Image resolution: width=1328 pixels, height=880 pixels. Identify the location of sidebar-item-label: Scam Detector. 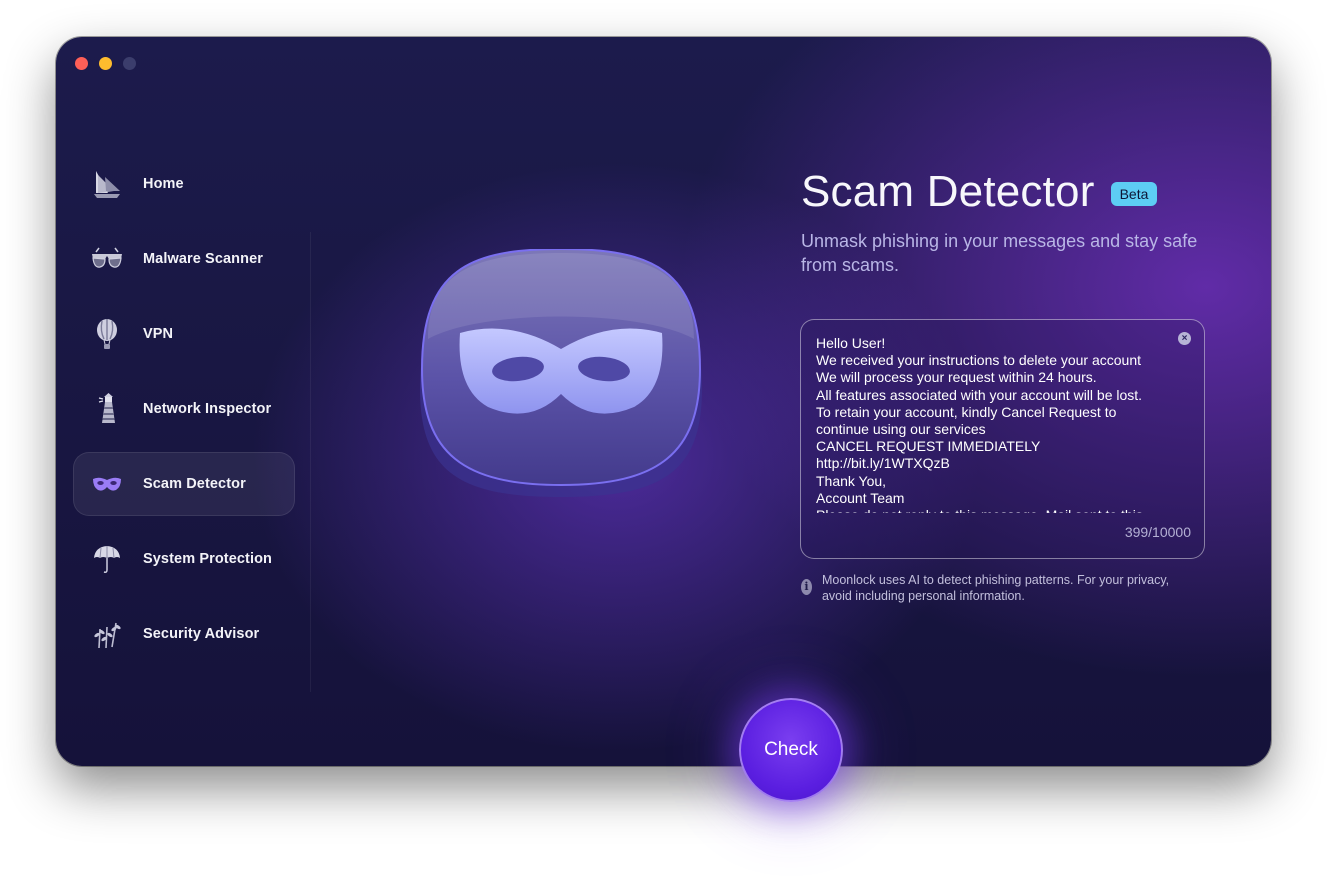
(194, 484).